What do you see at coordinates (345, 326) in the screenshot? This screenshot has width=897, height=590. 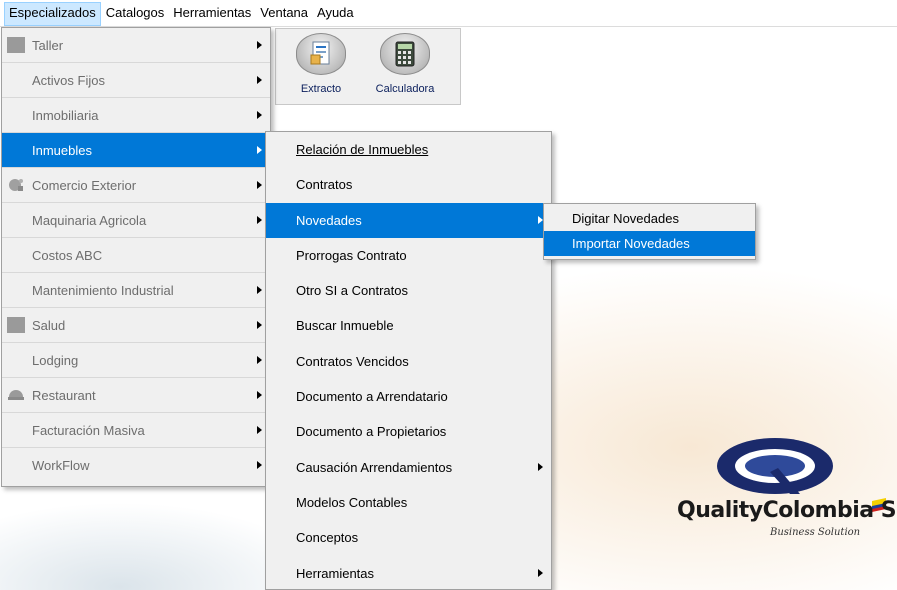 I see `menu-item-label: Buscar Inmueble` at bounding box center [345, 326].